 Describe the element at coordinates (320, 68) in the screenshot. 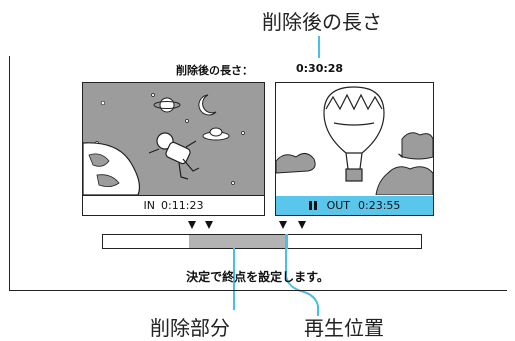

I see `remaining-length-value: 0:30:28` at that location.